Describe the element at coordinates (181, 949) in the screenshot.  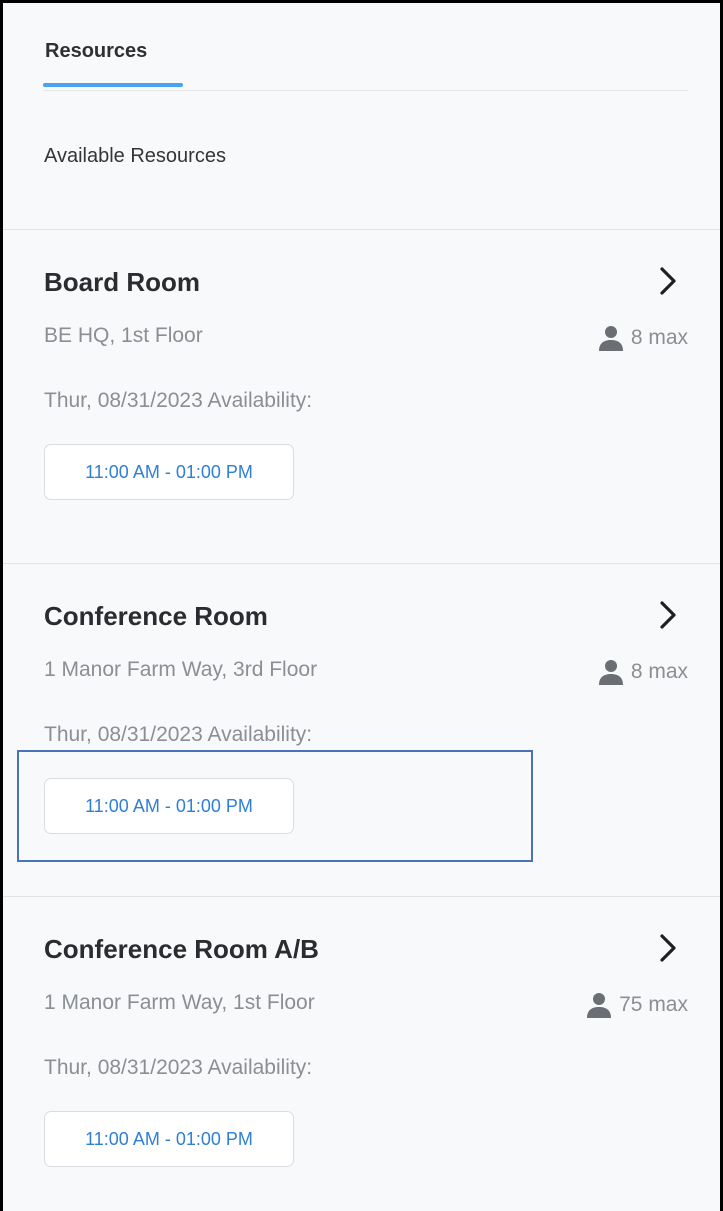
I see `resource-name: Conference Room A/B` at that location.